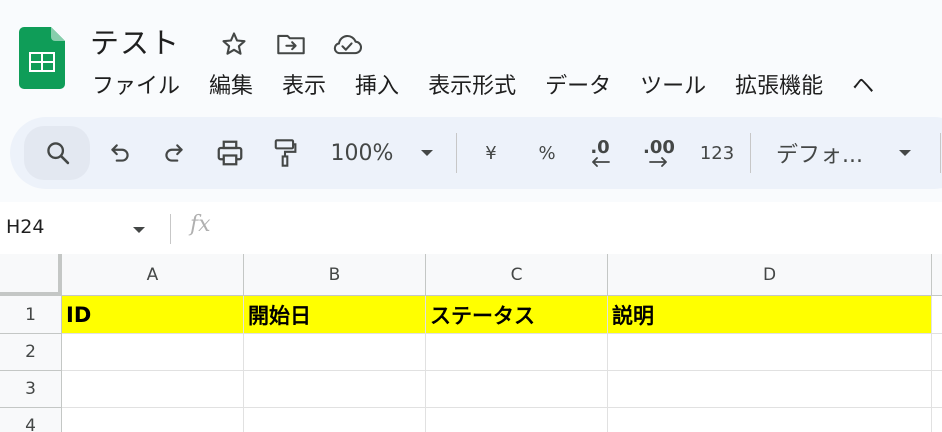 This screenshot has height=432, width=942. I want to click on cell-c4, so click(517, 420).